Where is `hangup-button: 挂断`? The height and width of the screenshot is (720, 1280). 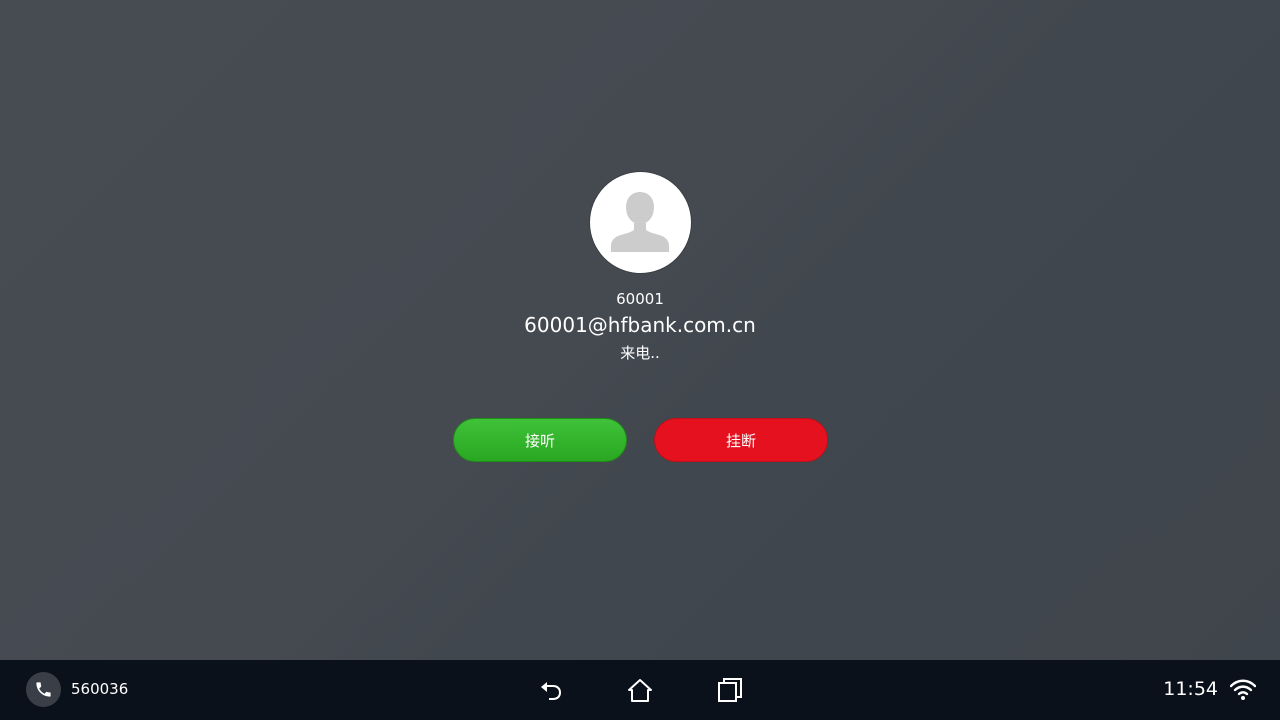 hangup-button: 挂断 is located at coordinates (741, 440).